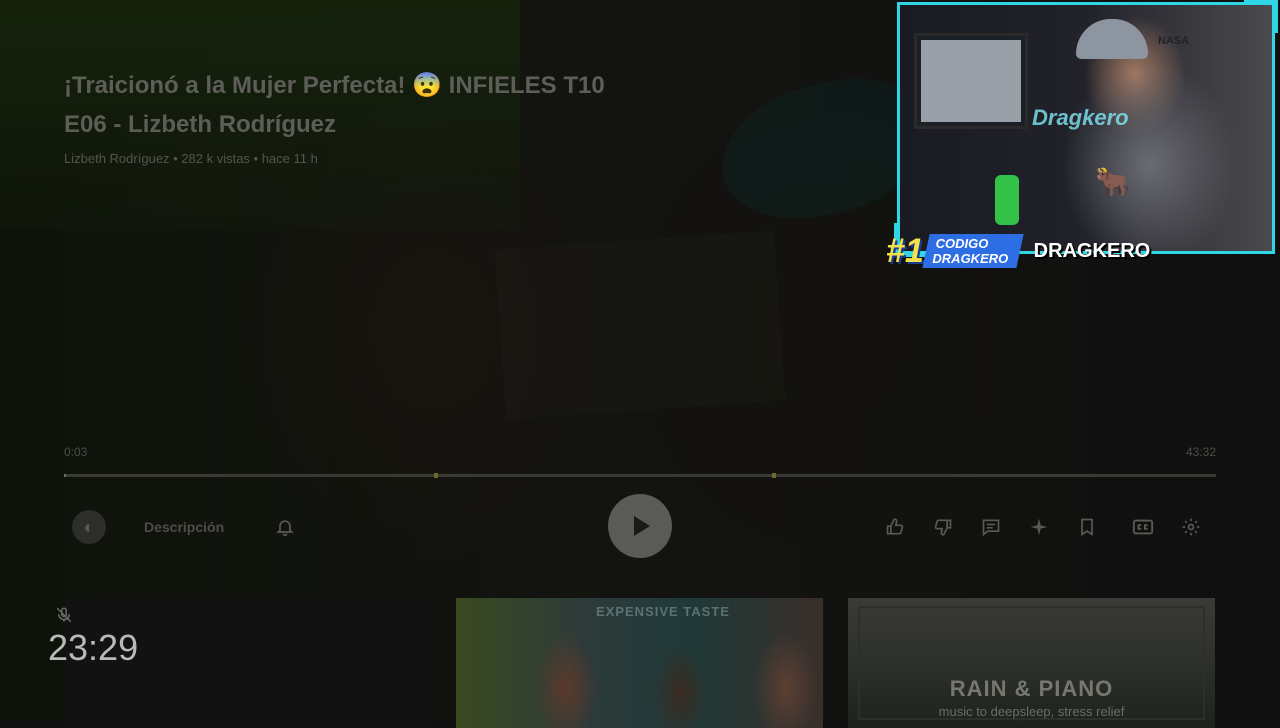 The height and width of the screenshot is (728, 1280). Describe the element at coordinates (962, 243) in the screenshot. I see `code-line-1: CODIGO` at that location.